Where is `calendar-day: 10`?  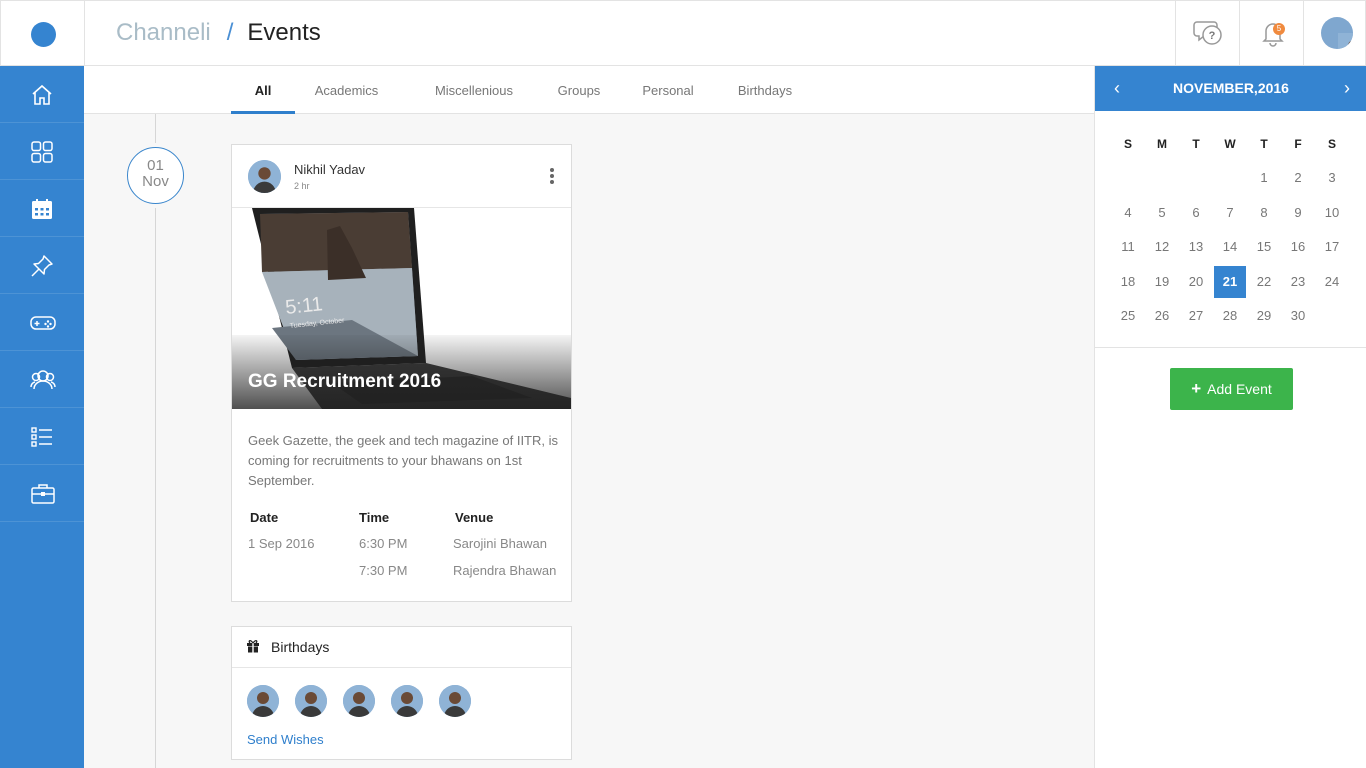
calendar-day: 10 is located at coordinates (1332, 213).